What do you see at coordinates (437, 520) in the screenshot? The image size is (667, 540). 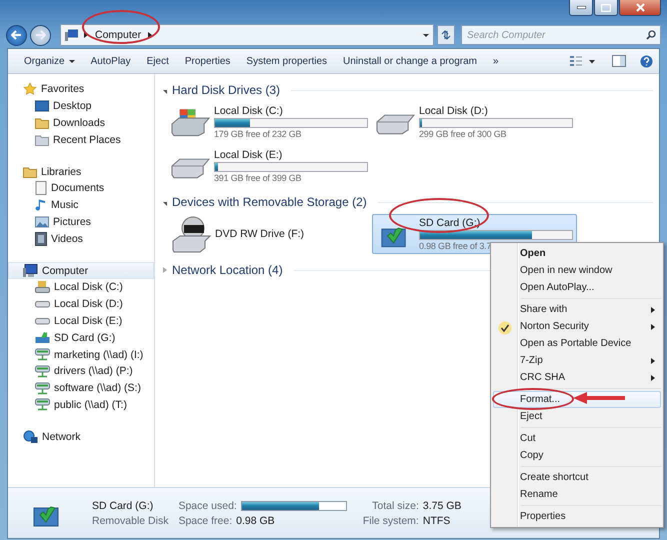 I see `field-value: NTFS` at bounding box center [437, 520].